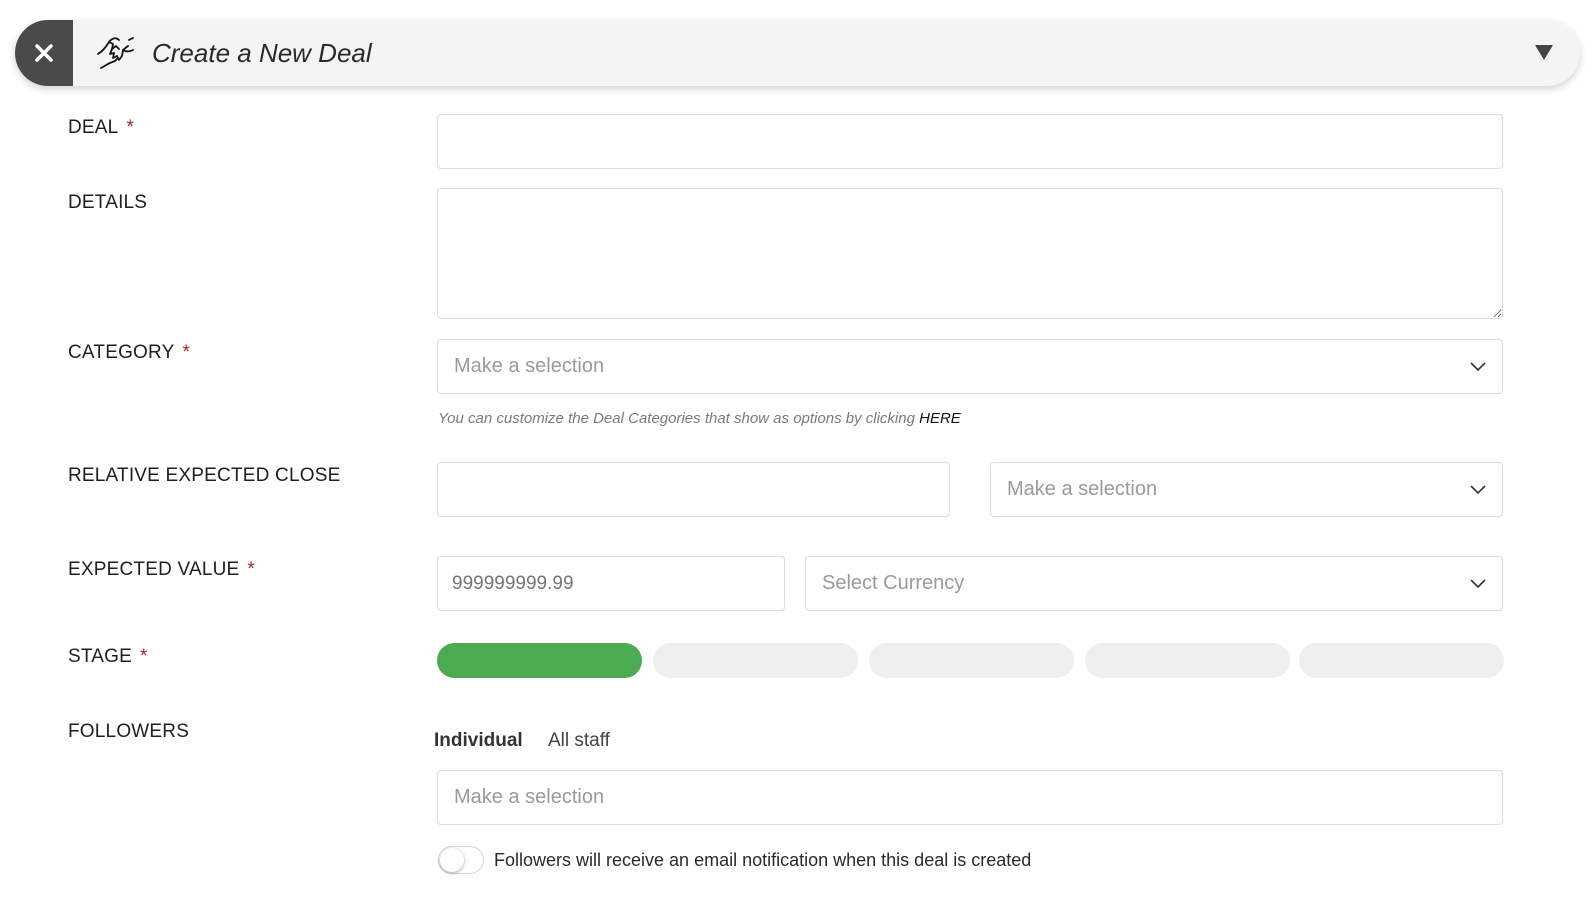  I want to click on relative-close-unit-select: Make a selection, so click(1246, 489).